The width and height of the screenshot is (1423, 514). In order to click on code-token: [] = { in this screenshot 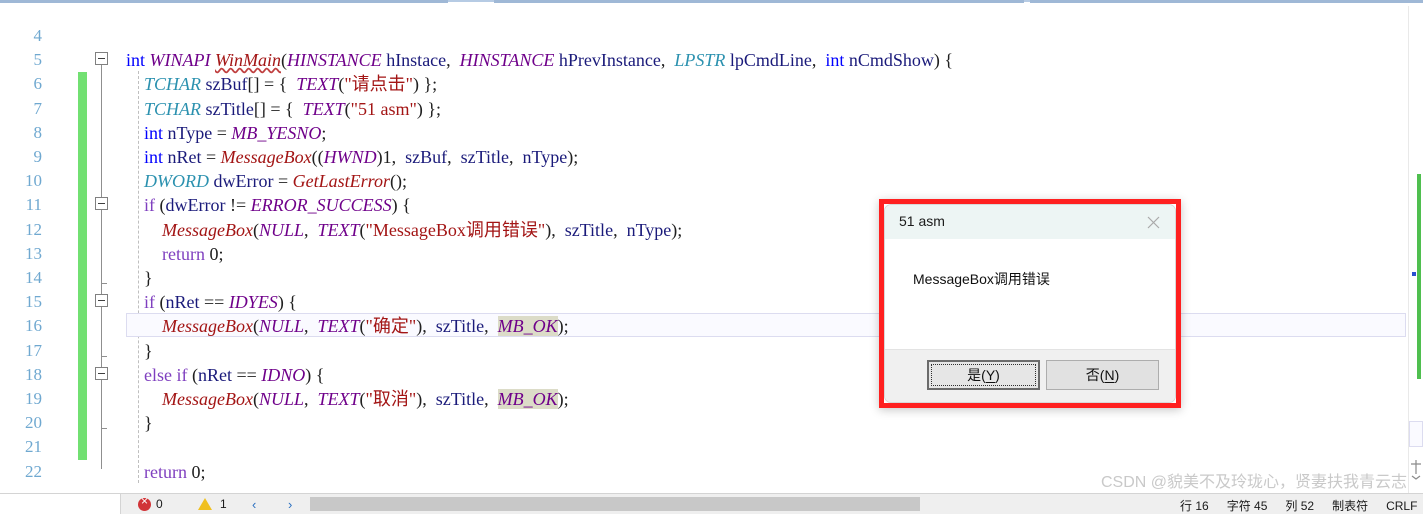, I will do `click(267, 84)`.